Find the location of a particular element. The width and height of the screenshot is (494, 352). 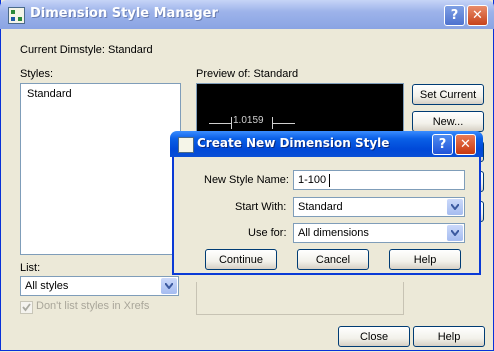

start-with-select: Standard is located at coordinates (379, 207).